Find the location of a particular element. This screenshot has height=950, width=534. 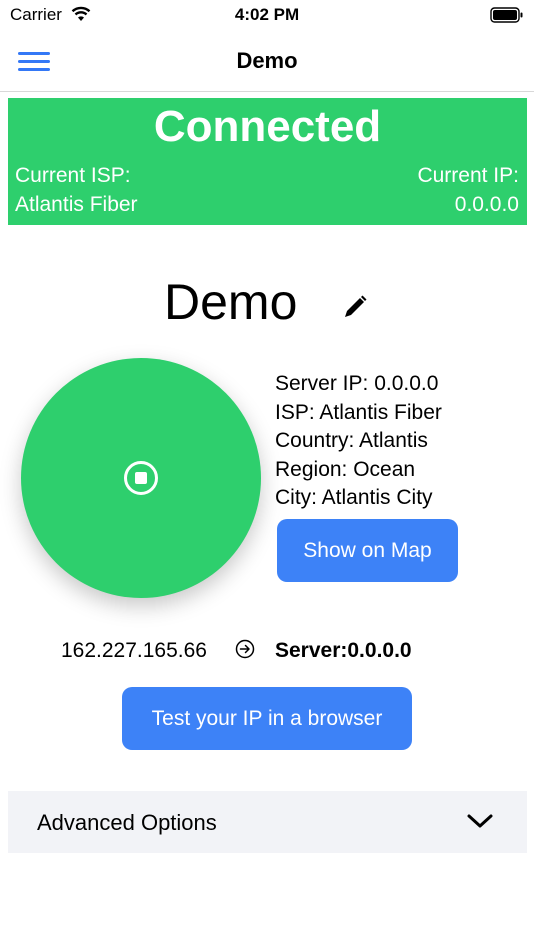

advanced-options-label: Advanced Options is located at coordinates (127, 822).